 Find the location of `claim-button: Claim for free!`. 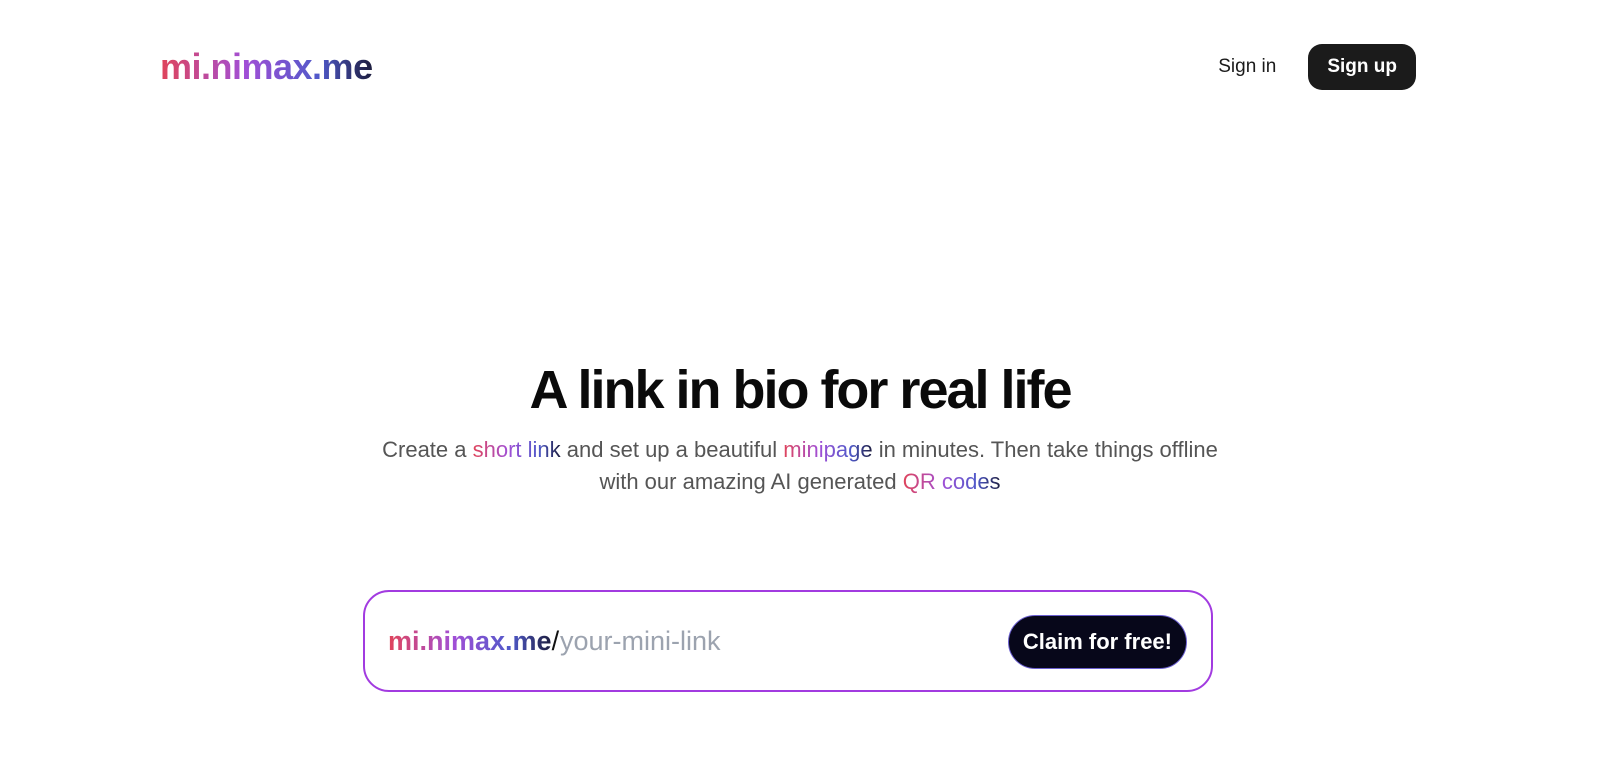

claim-button: Claim for free! is located at coordinates (1097, 642).